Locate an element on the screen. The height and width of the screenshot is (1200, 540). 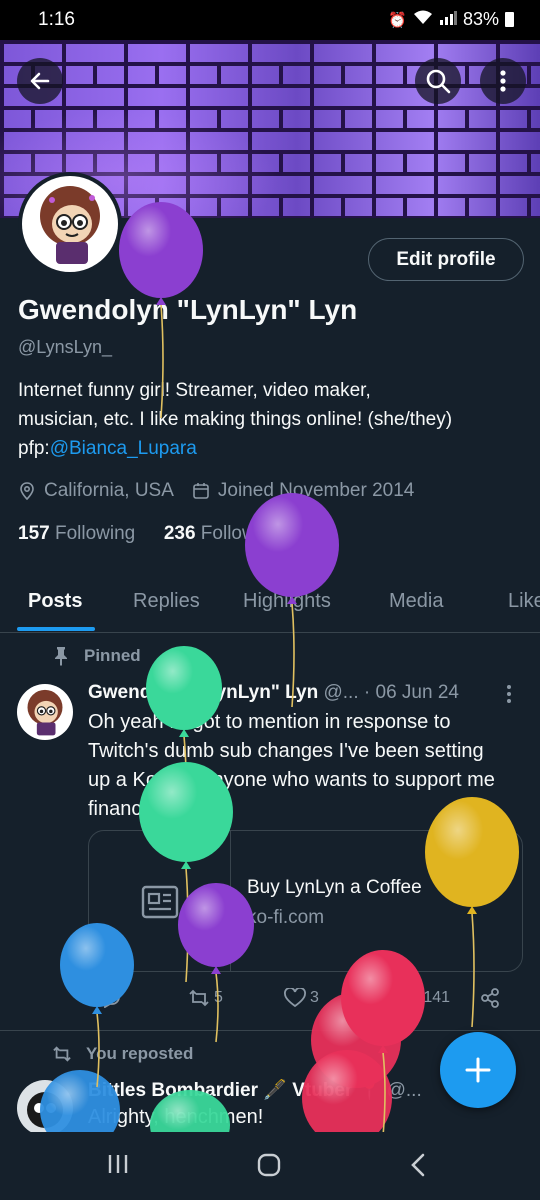
tab-likes: Likes is located at coordinates (524, 601).